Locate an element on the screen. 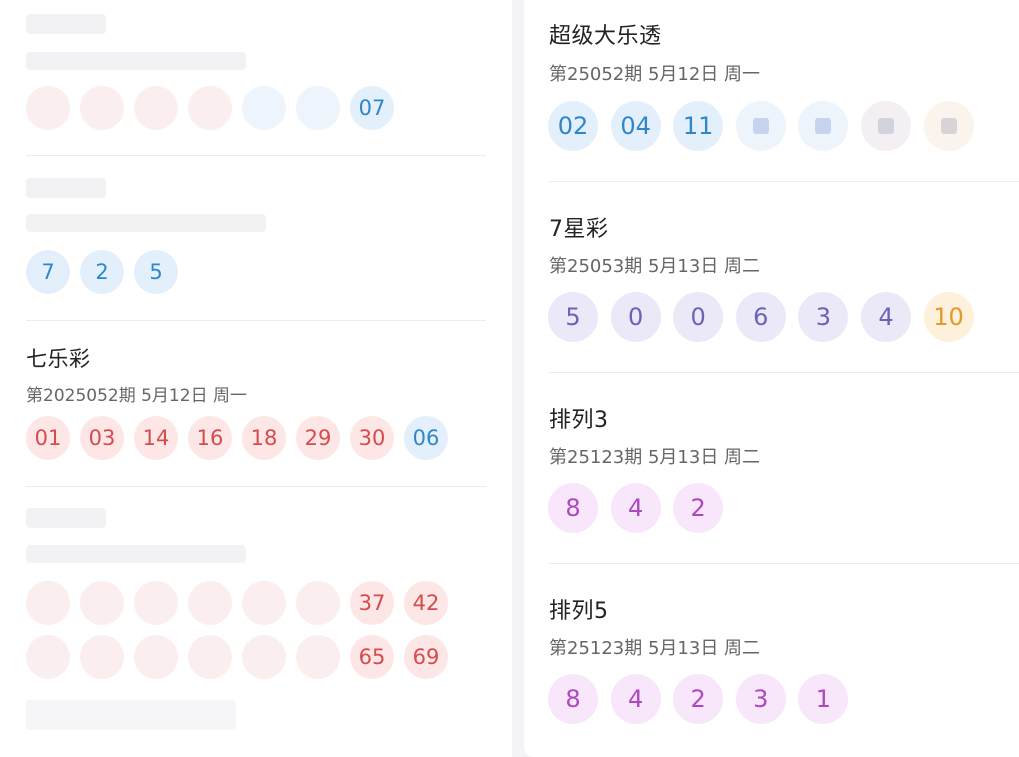 This screenshot has width=1019, height=757. top-section-balls: 07 is located at coordinates (215, 108).